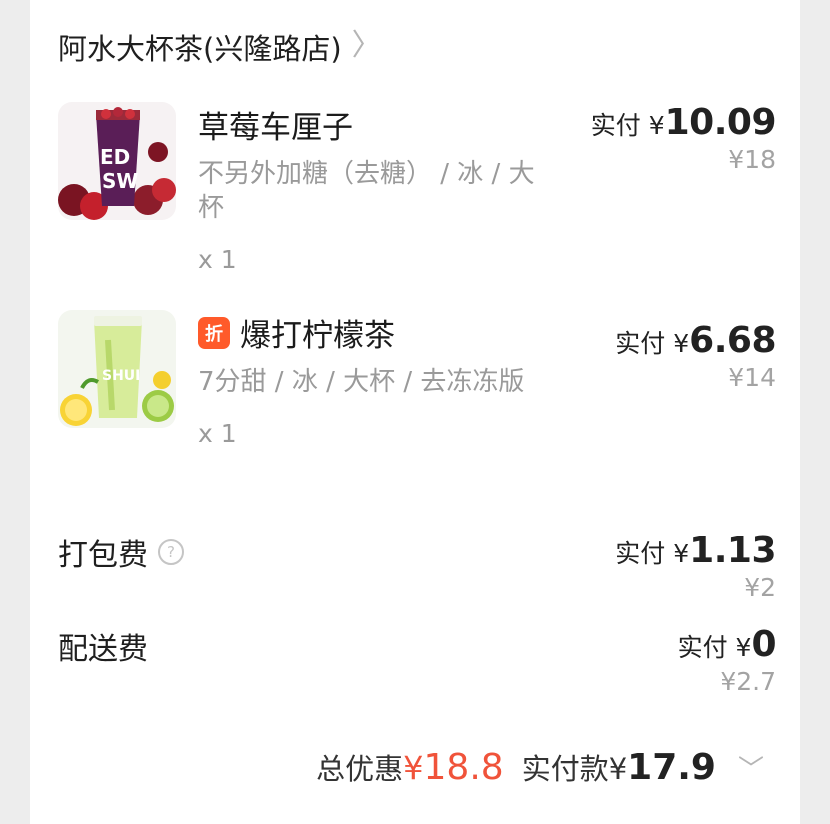  What do you see at coordinates (463, 767) in the screenshot?
I see `discount-amount: 18.8` at bounding box center [463, 767].